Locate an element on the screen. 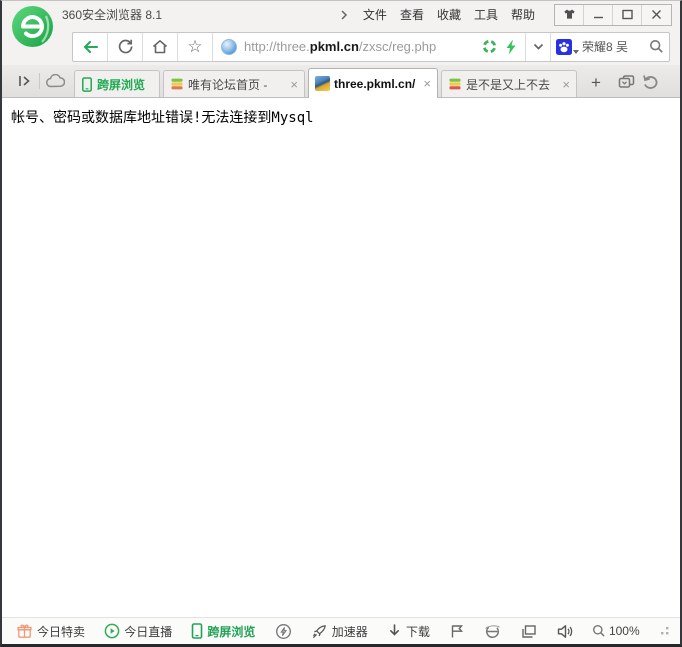 Image resolution: width=682 pixels, height=647 pixels. url-scheme: http://three. is located at coordinates (277, 46).